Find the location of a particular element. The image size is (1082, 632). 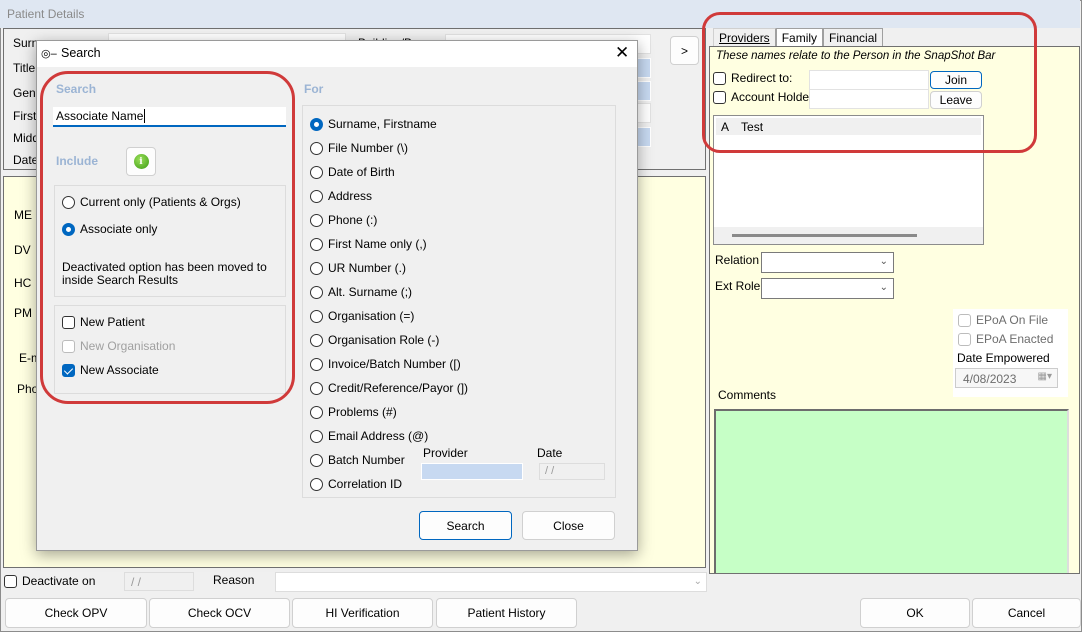

close-icon: ✕ is located at coordinates (622, 53).